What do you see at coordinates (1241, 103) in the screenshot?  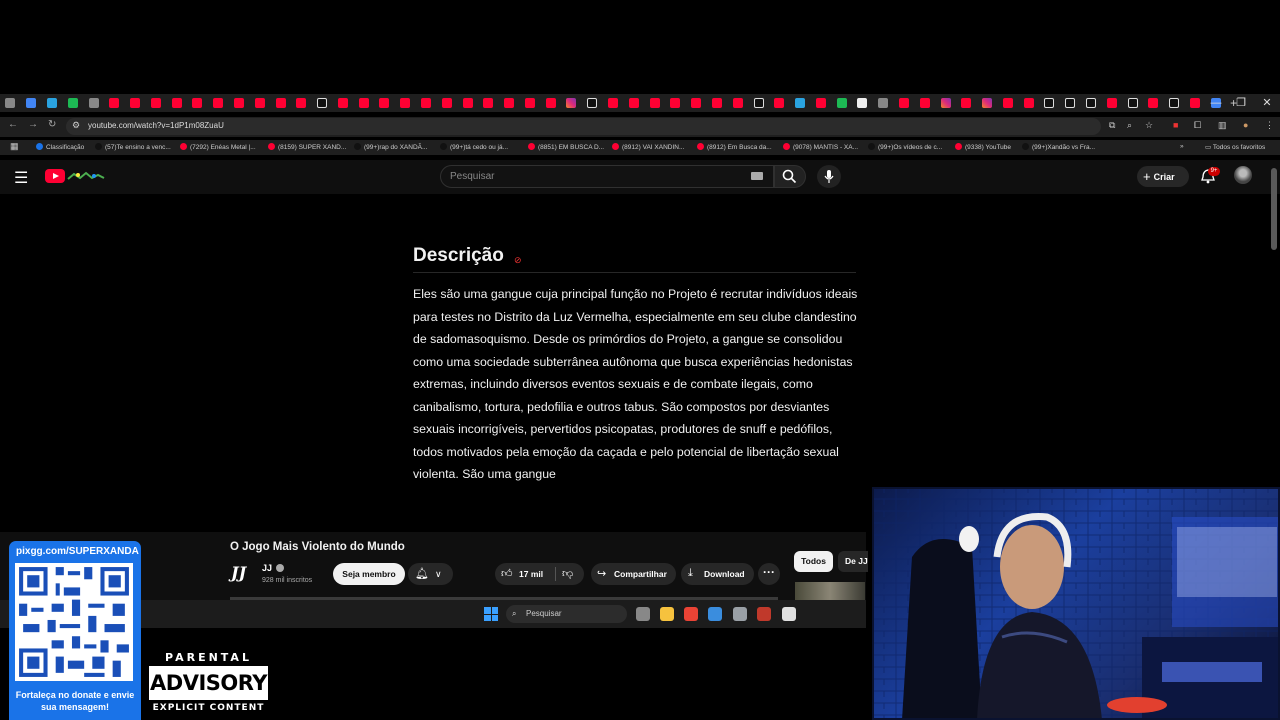 I see `maximize-icon: ❐` at bounding box center [1241, 103].